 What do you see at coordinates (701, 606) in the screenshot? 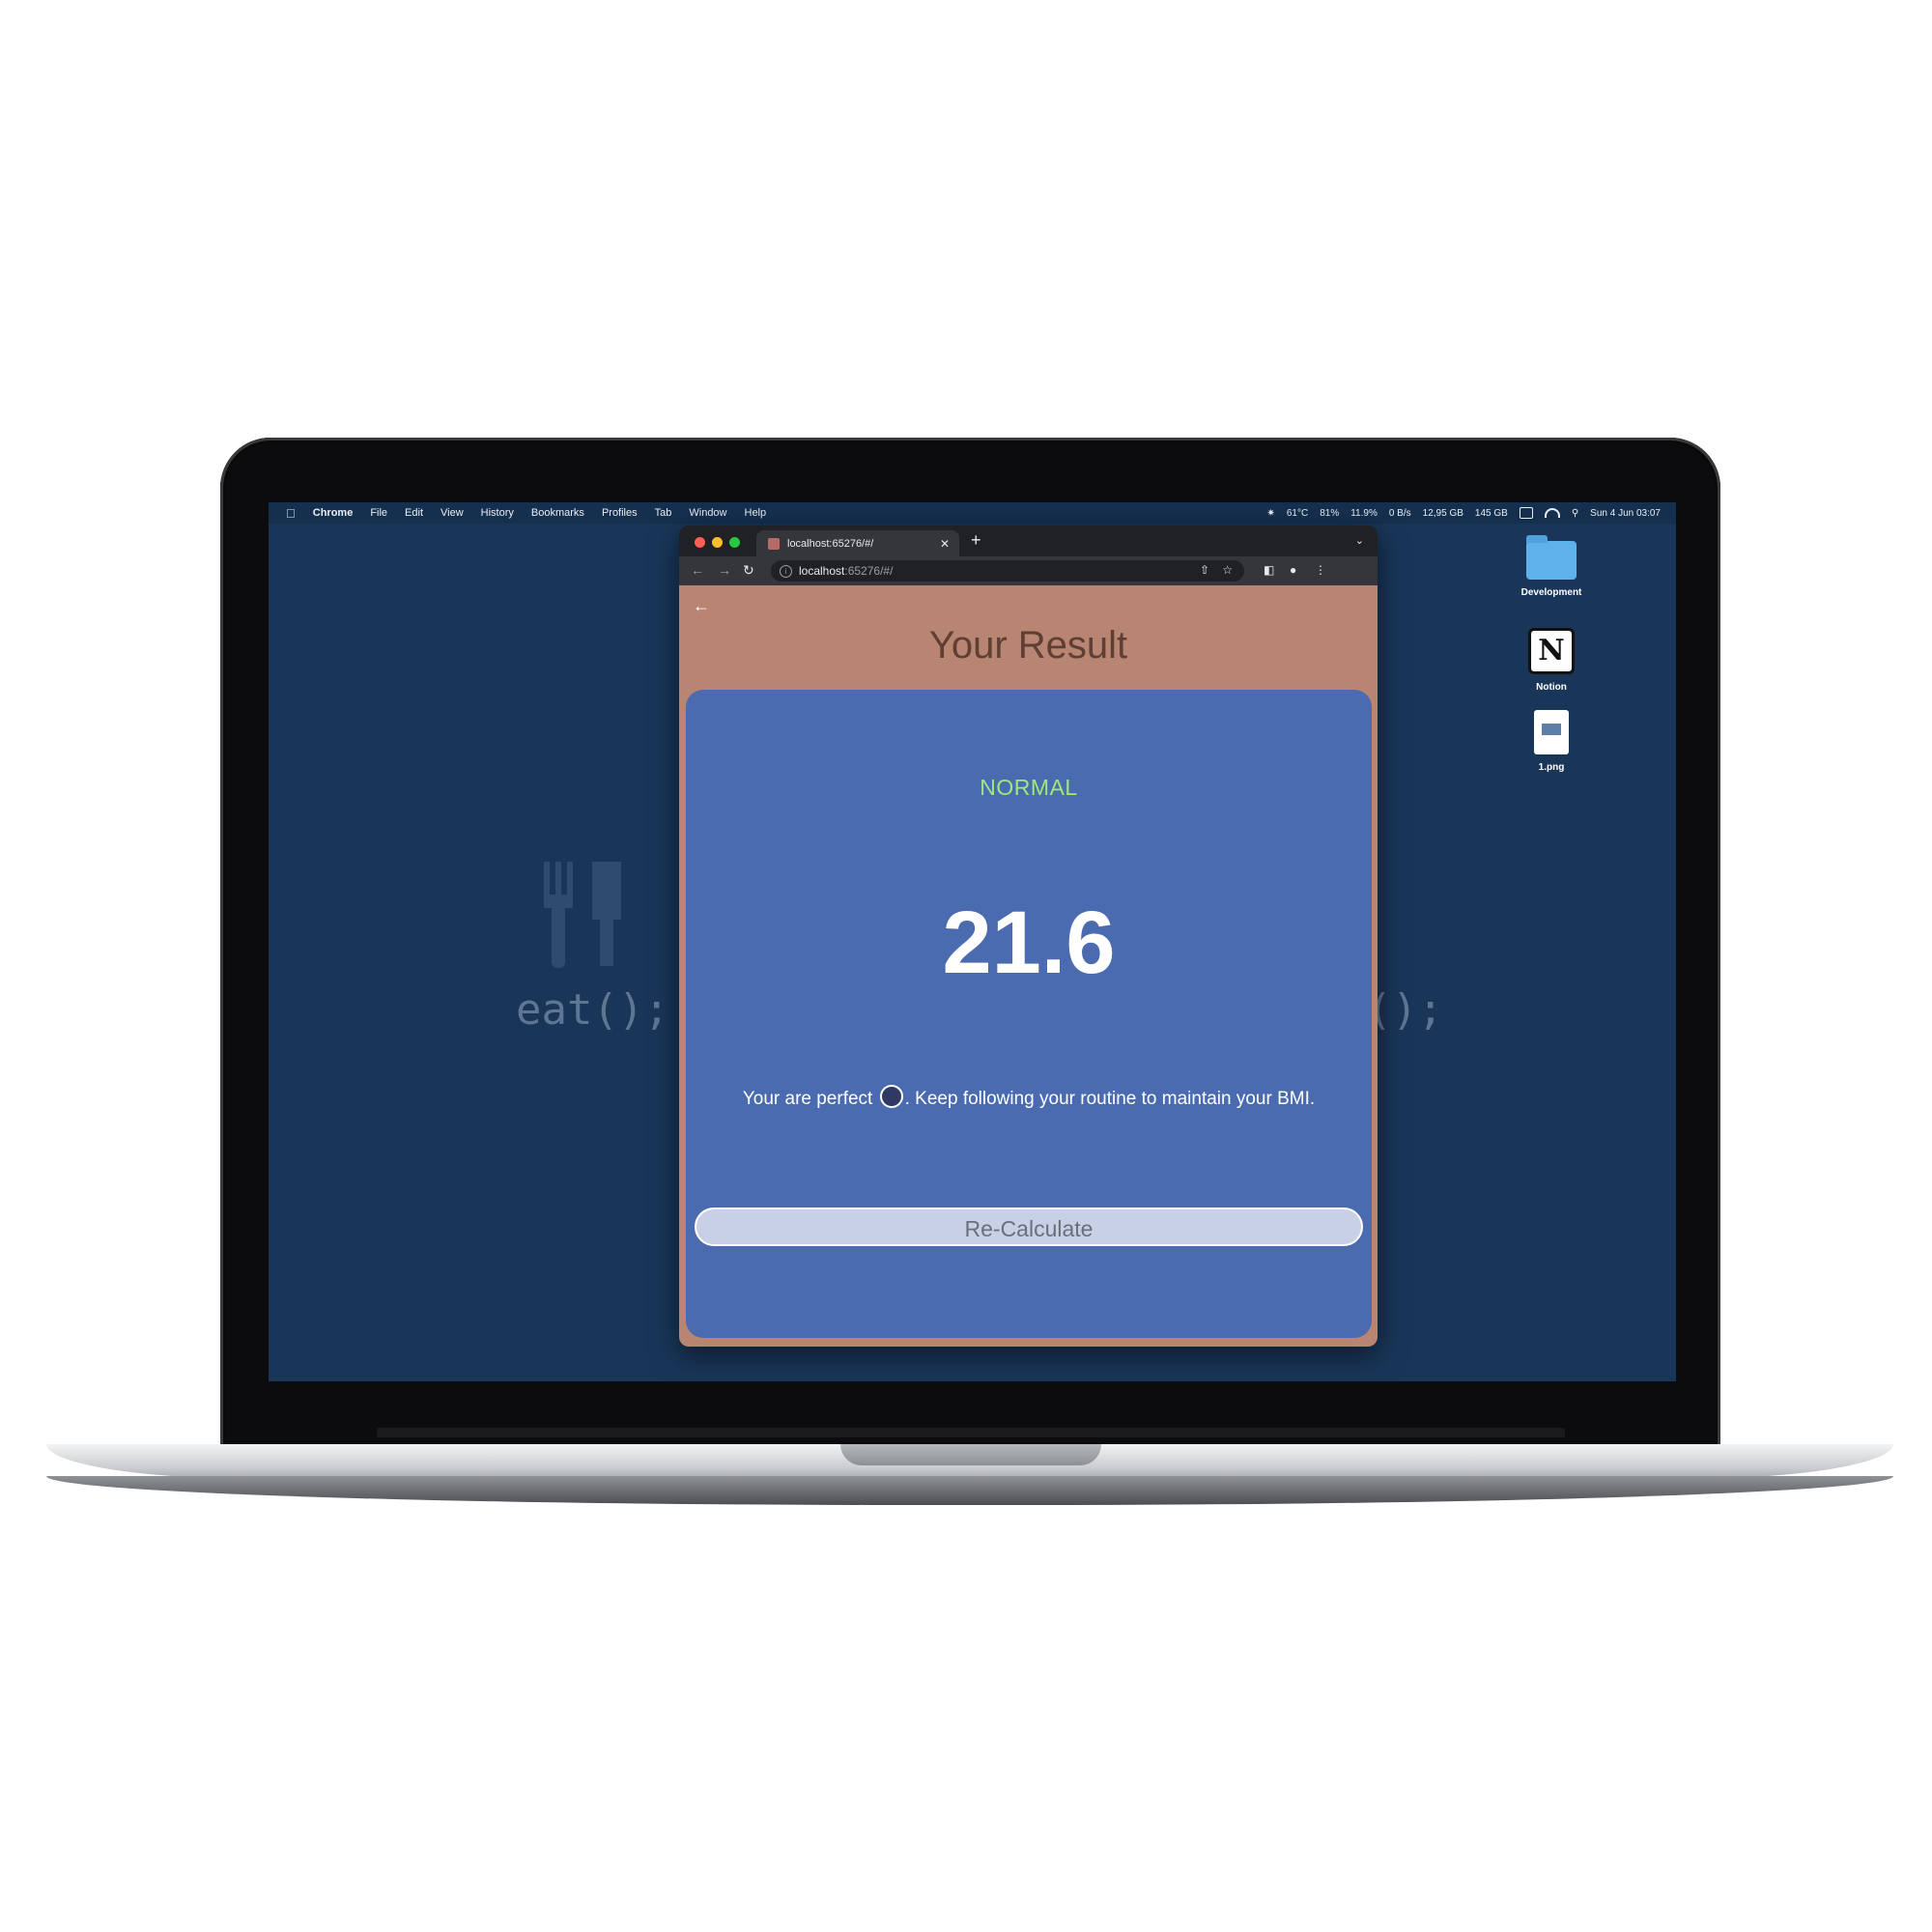
I see `back-arrow-icon: ←` at bounding box center [701, 606].